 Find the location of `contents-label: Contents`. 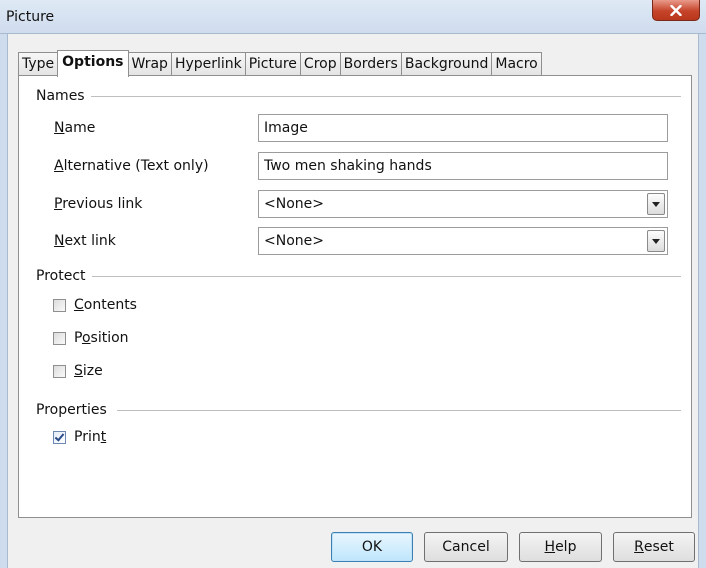

contents-label: Contents is located at coordinates (105, 305).